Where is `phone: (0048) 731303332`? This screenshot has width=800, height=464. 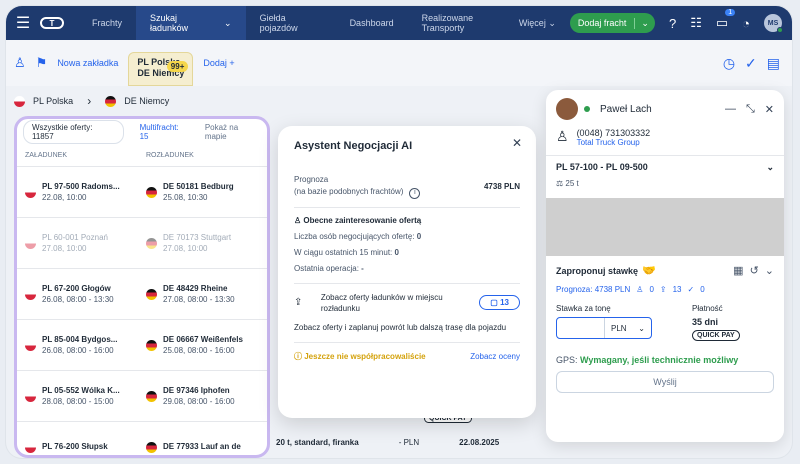
phone: (0048) 731303332 is located at coordinates (614, 133).